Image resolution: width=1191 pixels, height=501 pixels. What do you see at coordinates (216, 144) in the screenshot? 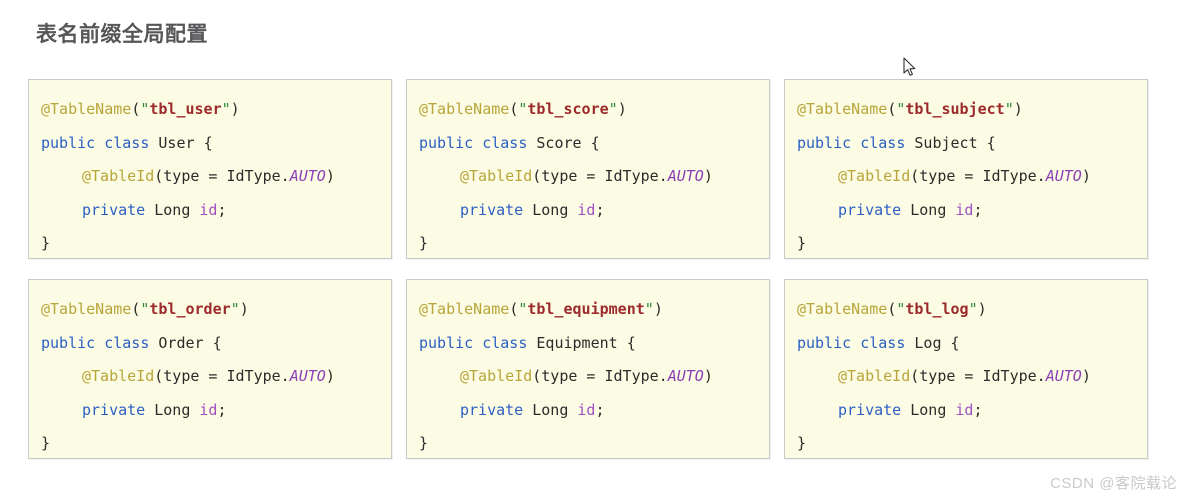
I see `code-line-class-decl: public class User {` at bounding box center [216, 144].